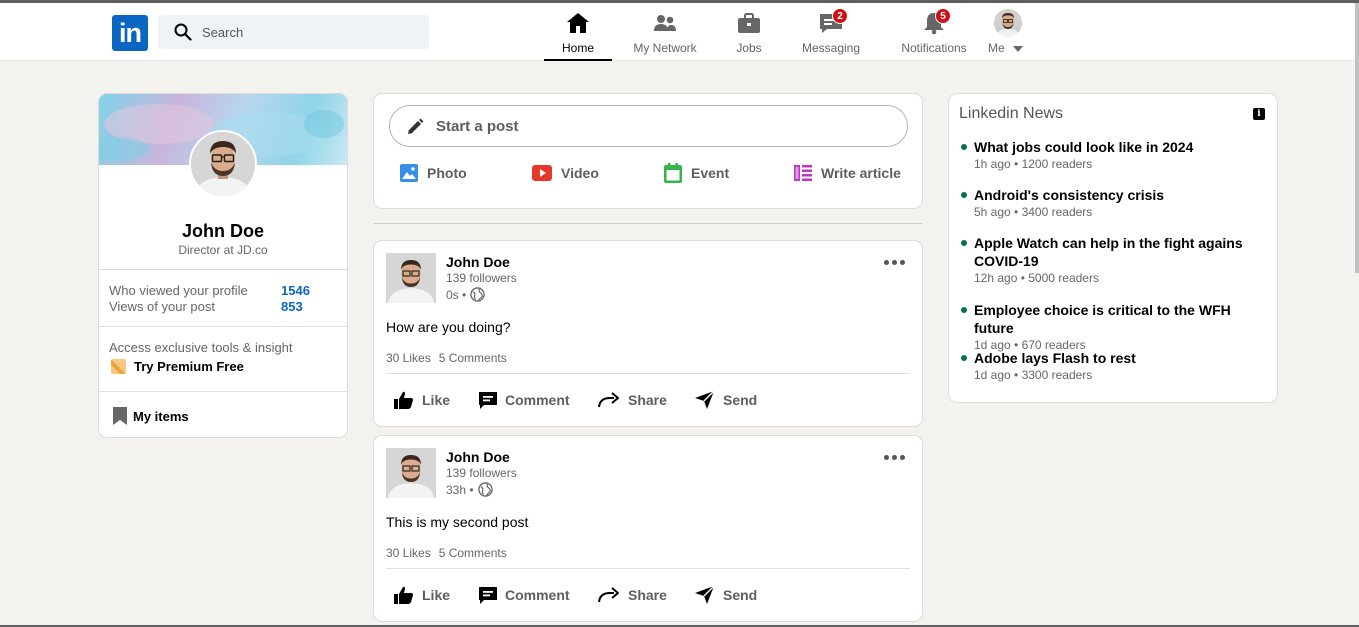 The height and width of the screenshot is (627, 1359). Describe the element at coordinates (749, 23) in the screenshot. I see `briefcase-icon` at that location.